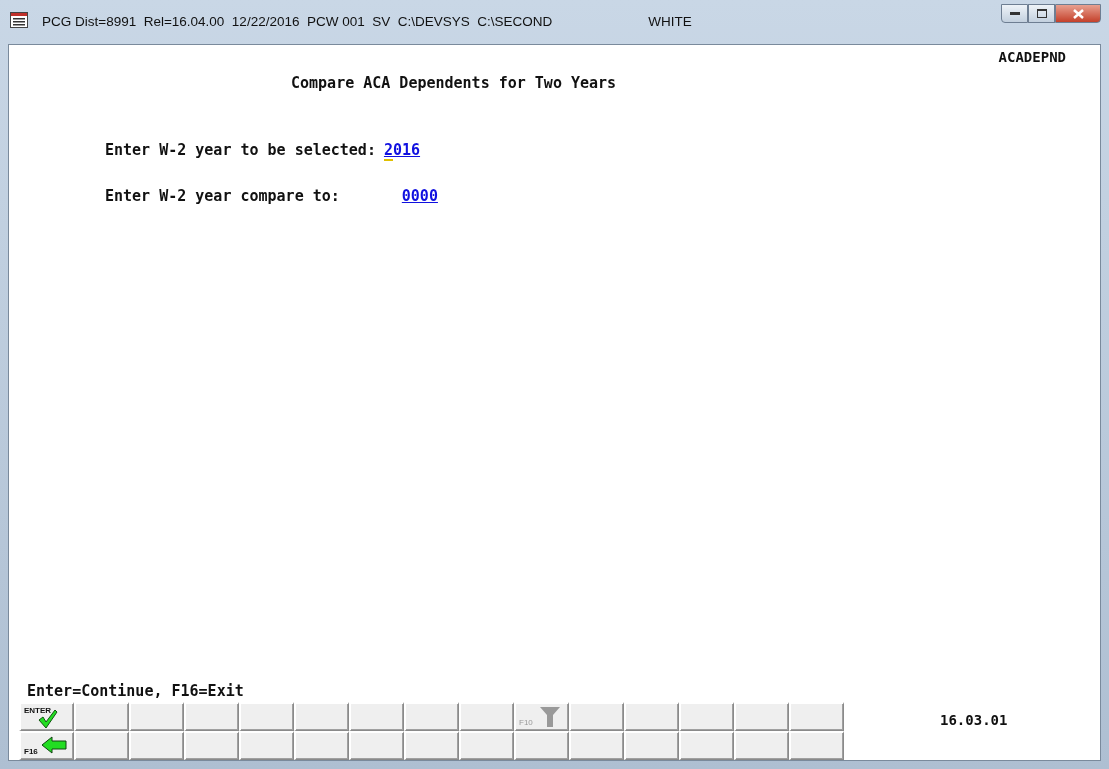  What do you see at coordinates (222, 196) in the screenshot?
I see `field-label: Enter W-2 year compare to:` at bounding box center [222, 196].